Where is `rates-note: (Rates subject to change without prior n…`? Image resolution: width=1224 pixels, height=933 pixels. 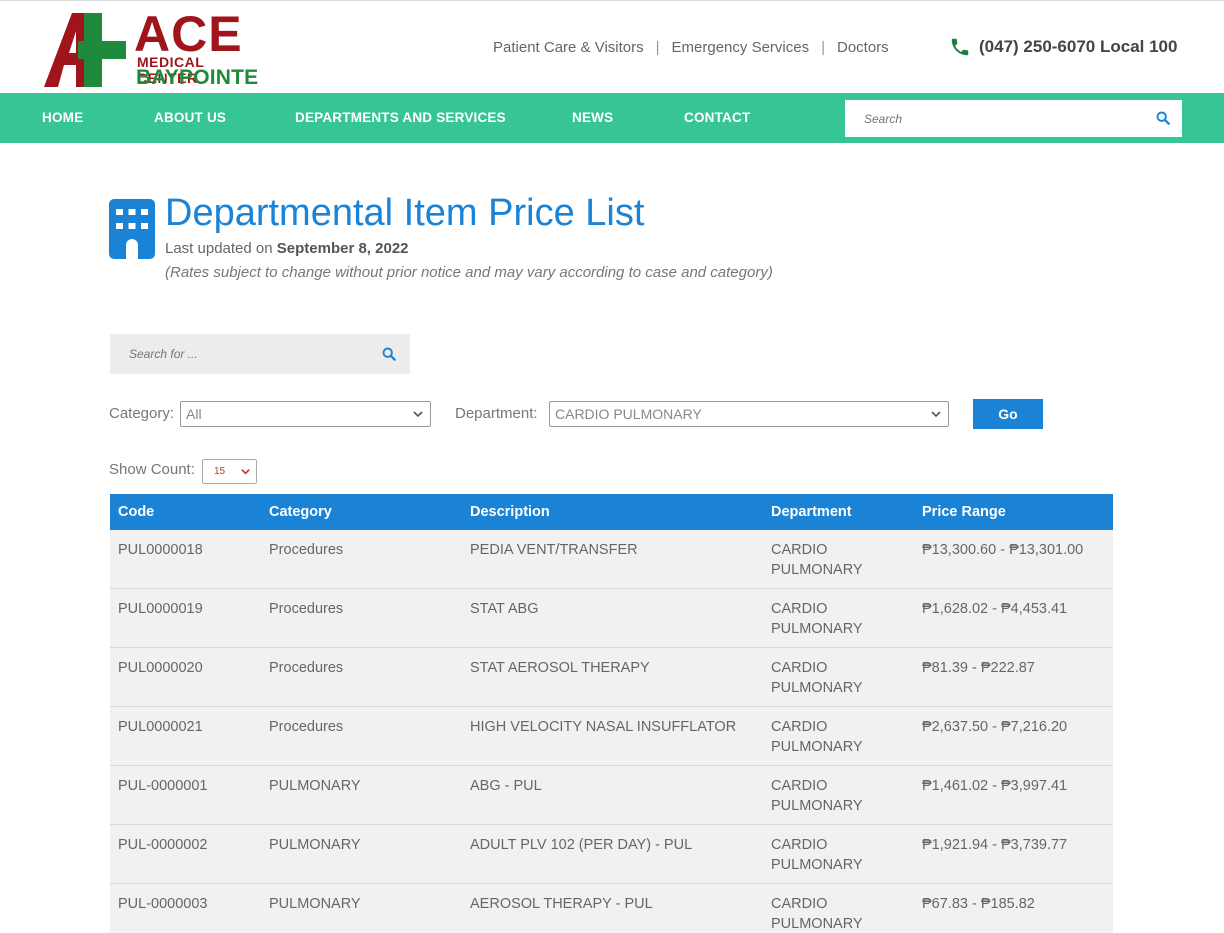
rates-note: (Rates subject to change without prior n… is located at coordinates (469, 272).